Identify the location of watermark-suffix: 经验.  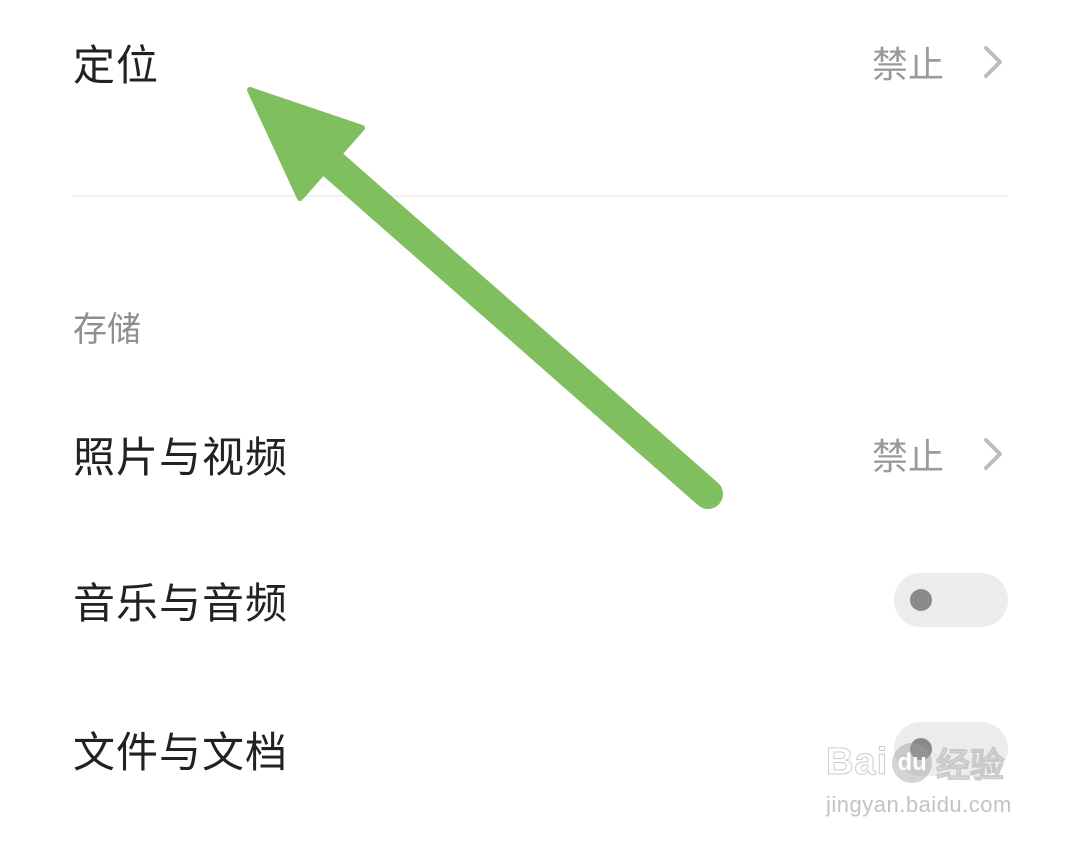
(970, 766).